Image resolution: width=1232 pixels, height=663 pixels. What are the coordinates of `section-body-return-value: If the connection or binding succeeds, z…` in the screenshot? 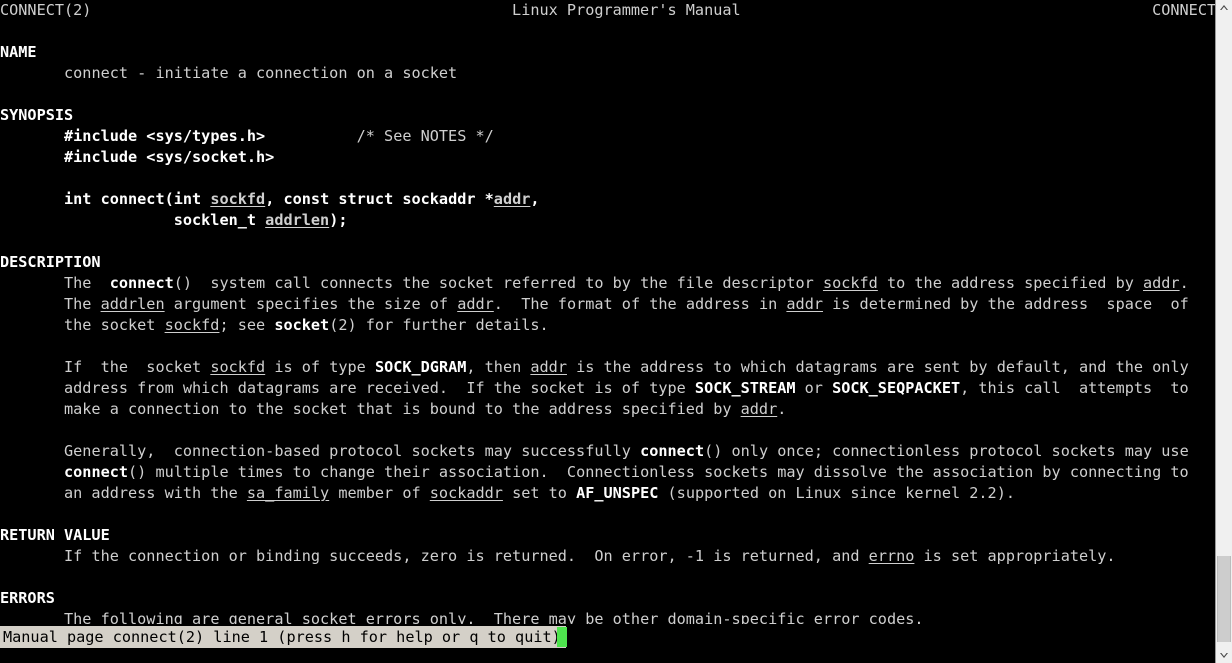 It's located at (590, 556).